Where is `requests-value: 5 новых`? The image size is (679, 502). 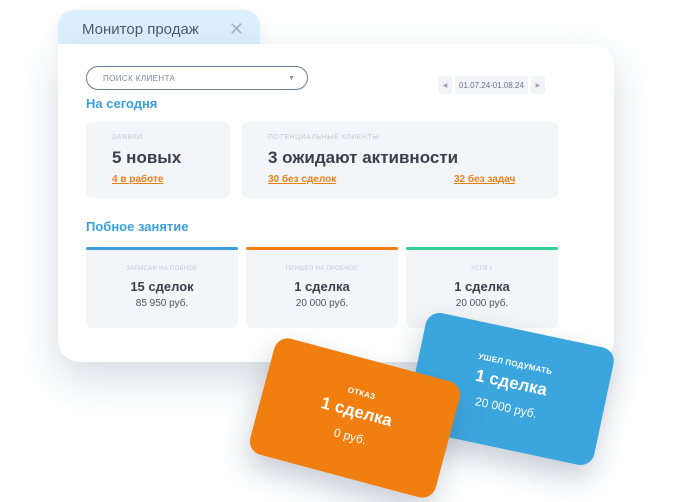 requests-value: 5 новых is located at coordinates (147, 157).